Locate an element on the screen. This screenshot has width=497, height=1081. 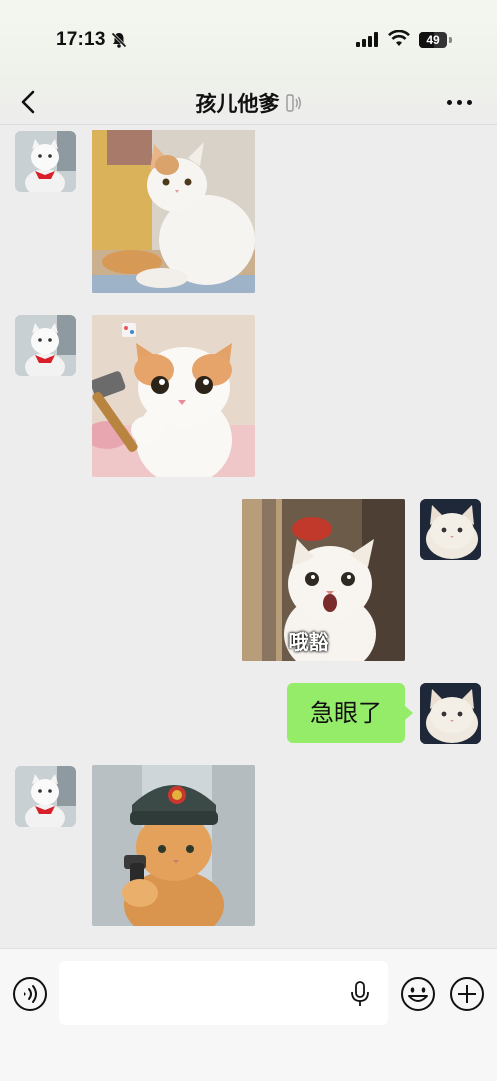
emoji-icon is located at coordinates (418, 994).